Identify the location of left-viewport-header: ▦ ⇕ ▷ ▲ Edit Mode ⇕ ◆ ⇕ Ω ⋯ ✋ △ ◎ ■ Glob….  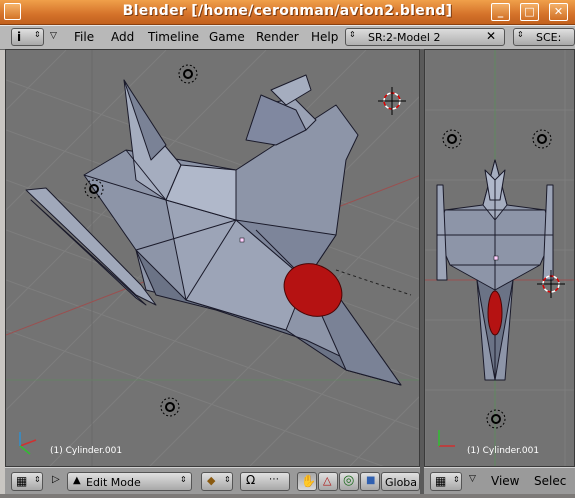
(212, 481).